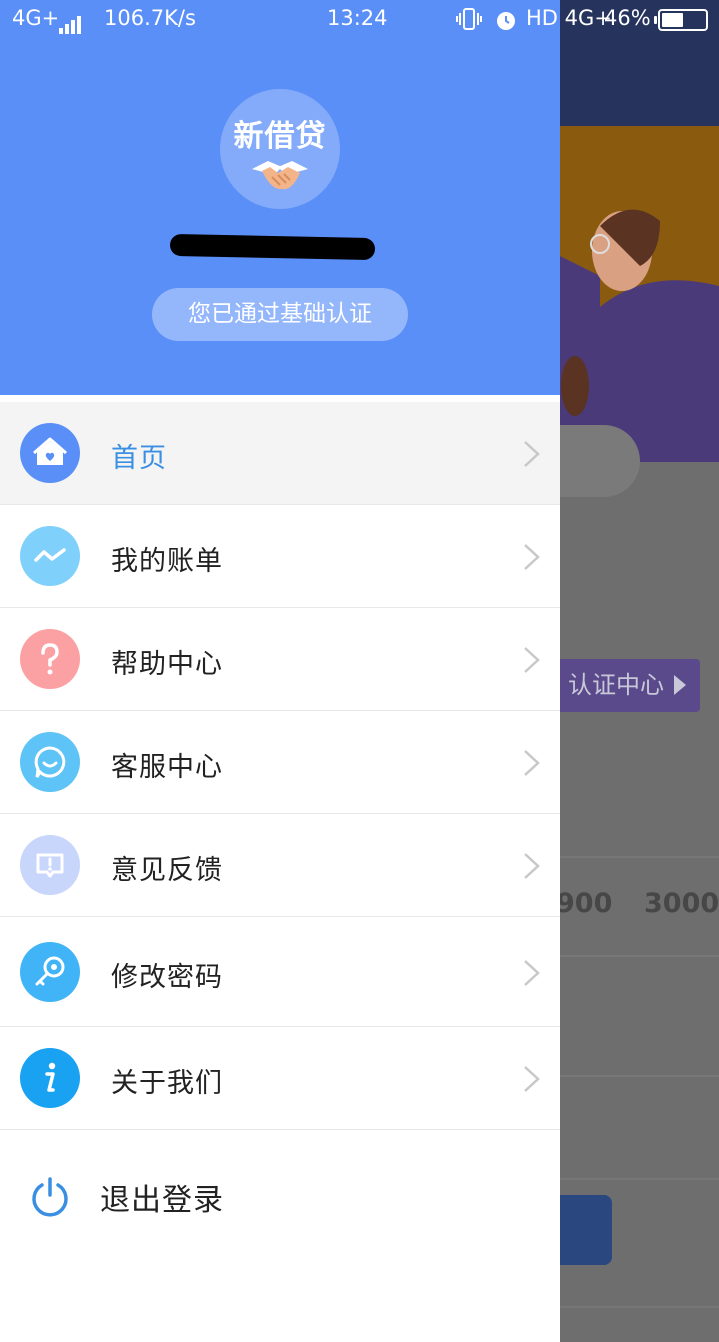 The width and height of the screenshot is (719, 1342). What do you see at coordinates (50, 972) in the screenshot?
I see `key-icon` at bounding box center [50, 972].